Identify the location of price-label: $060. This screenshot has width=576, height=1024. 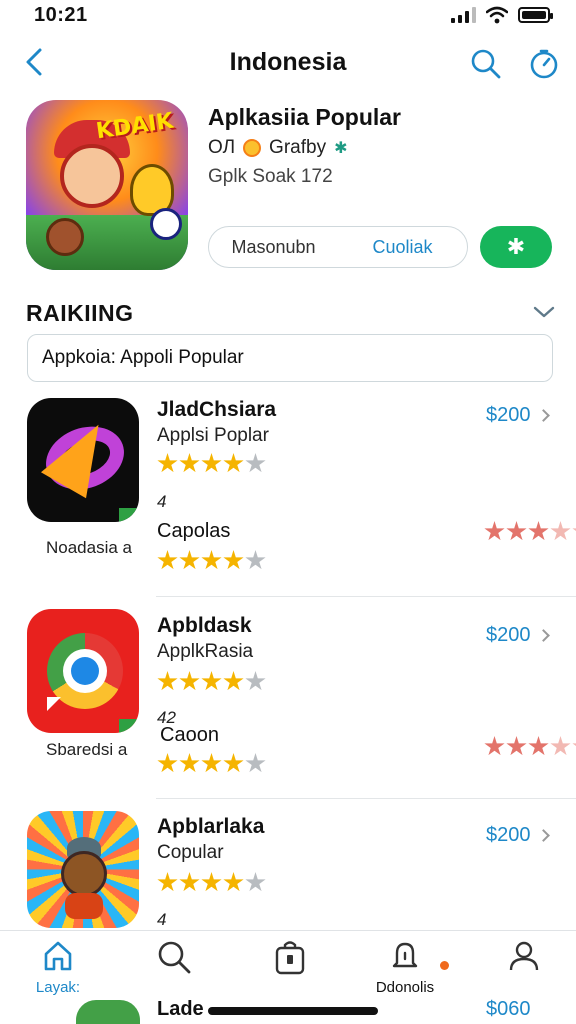
(508, 1009).